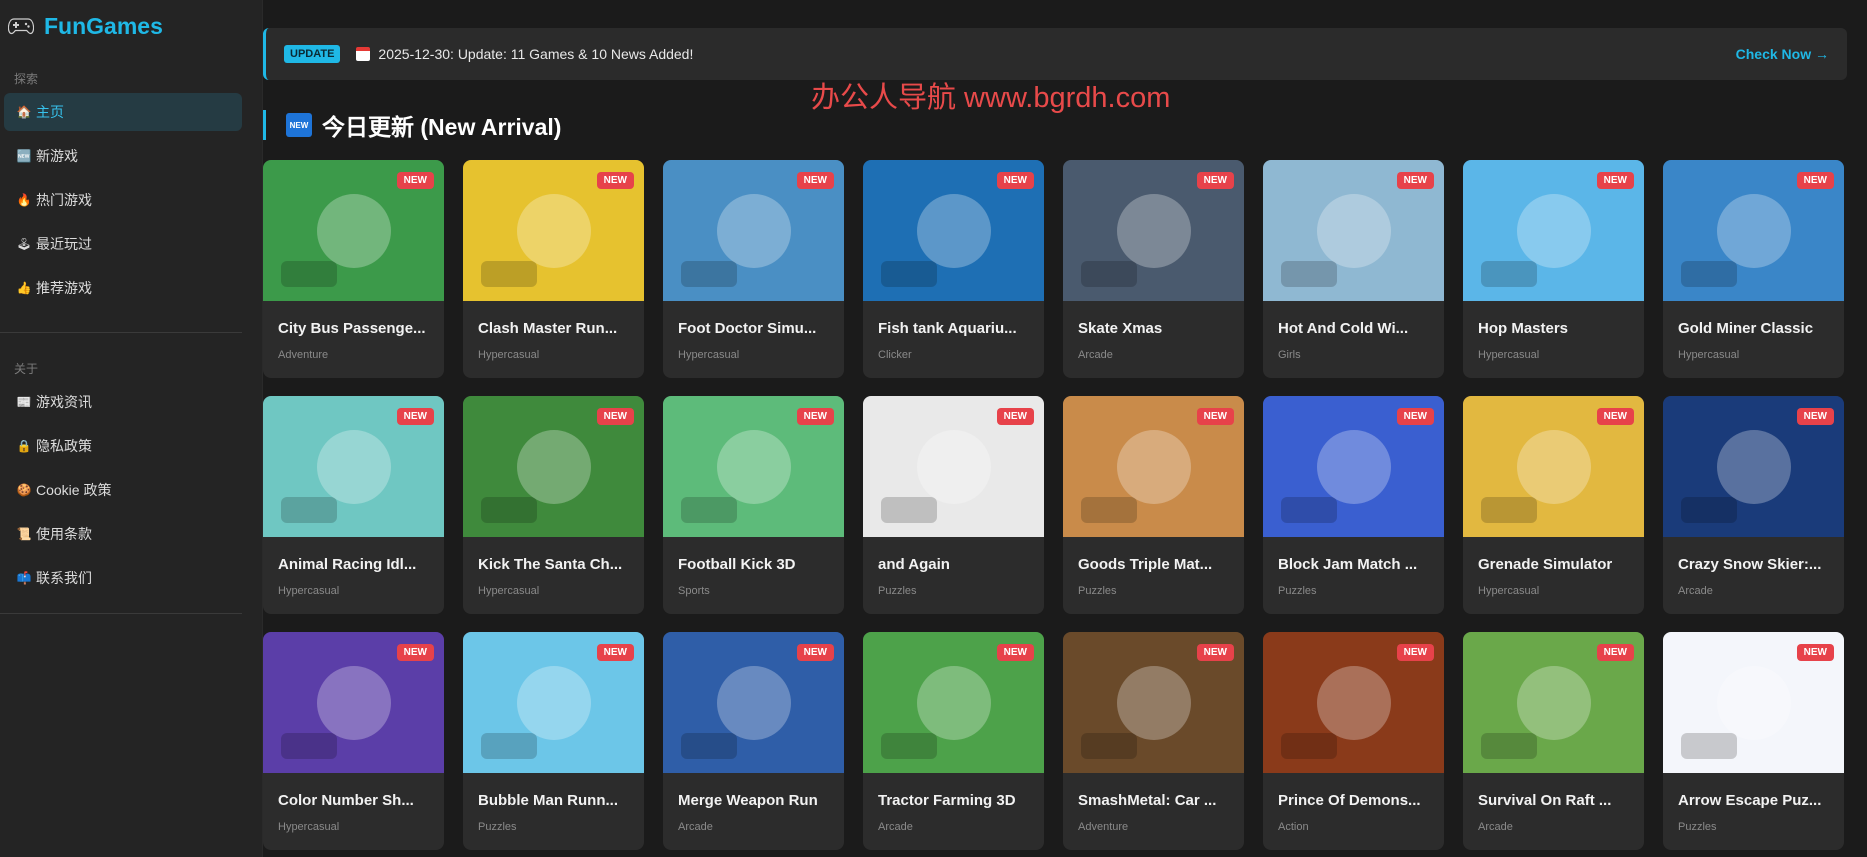  Describe the element at coordinates (1556, 328) in the screenshot. I see `game-title: Hop Masters` at that location.